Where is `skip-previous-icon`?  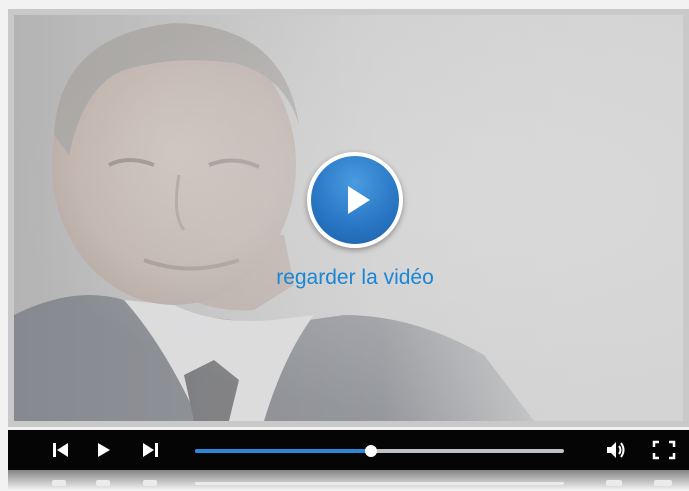
skip-previous-icon is located at coordinates (60, 450).